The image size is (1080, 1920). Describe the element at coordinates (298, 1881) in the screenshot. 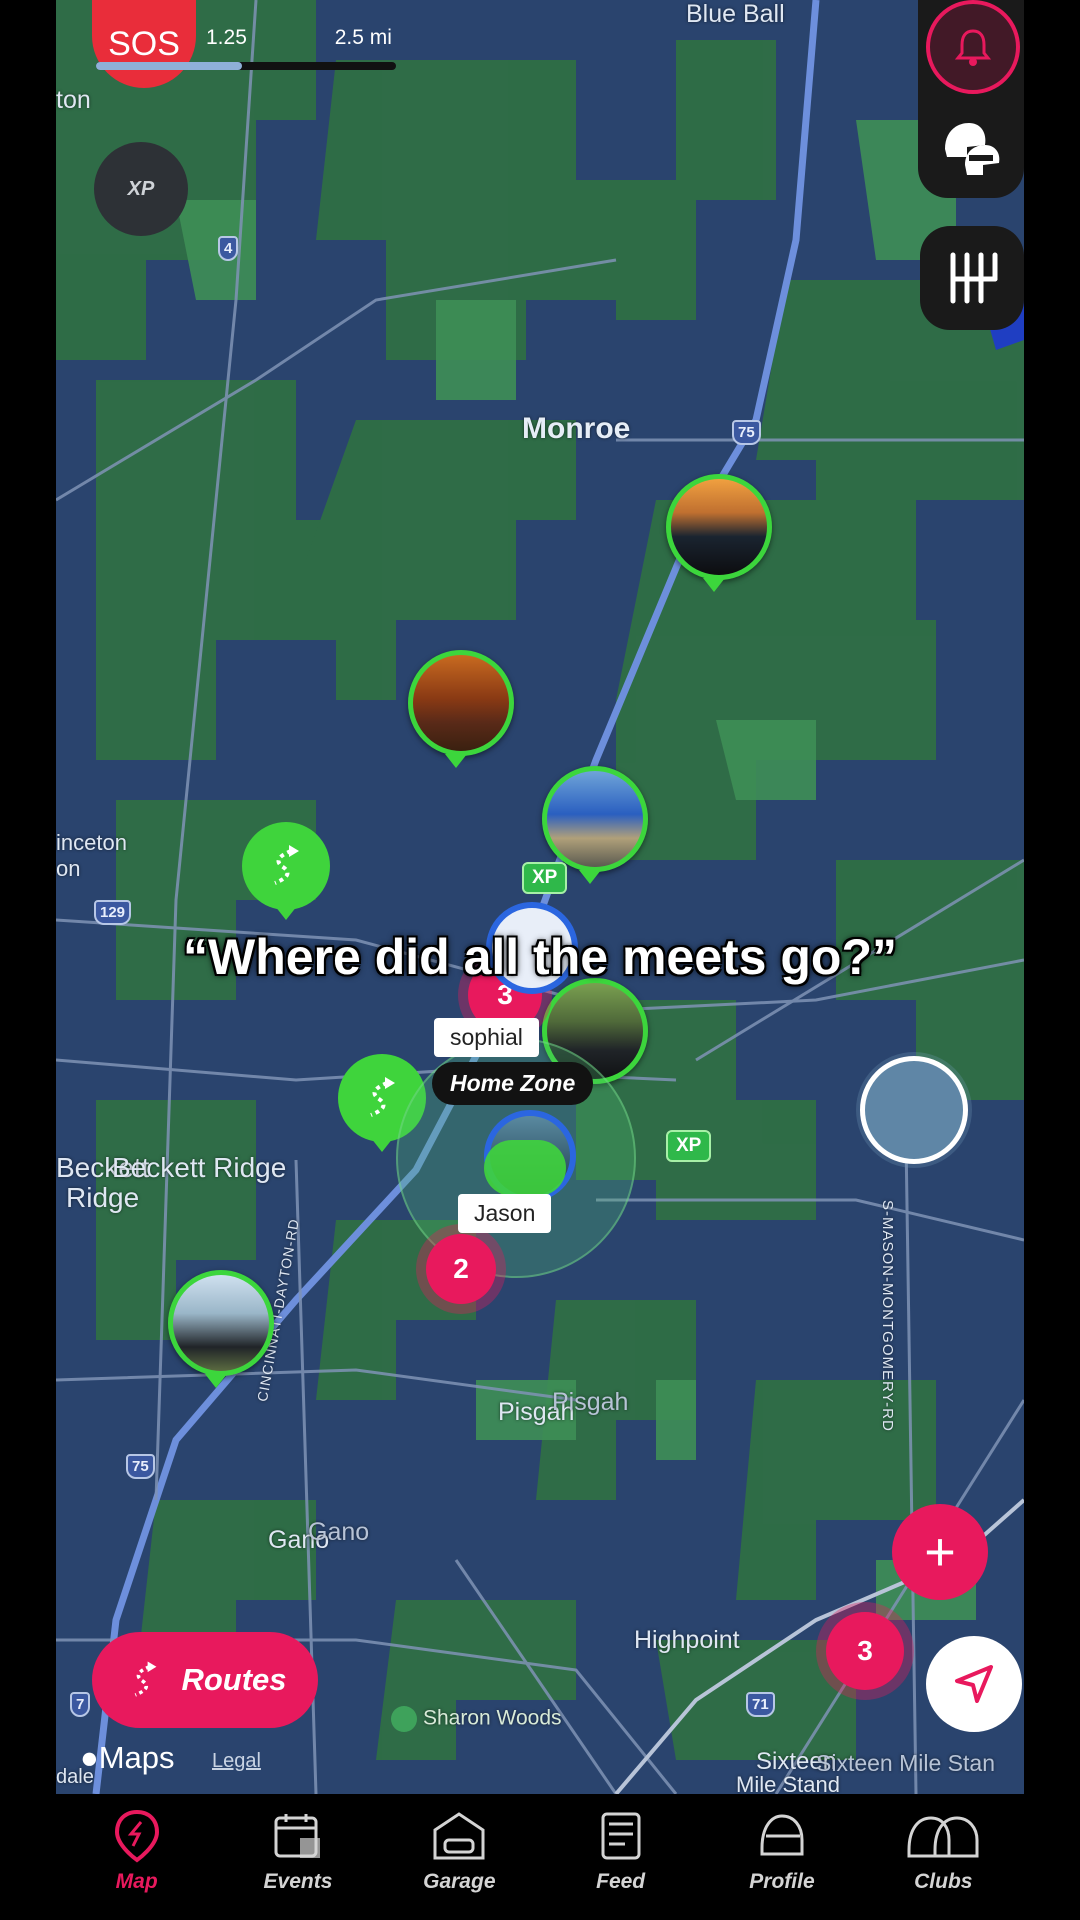

I see `tab-label: Events` at that location.